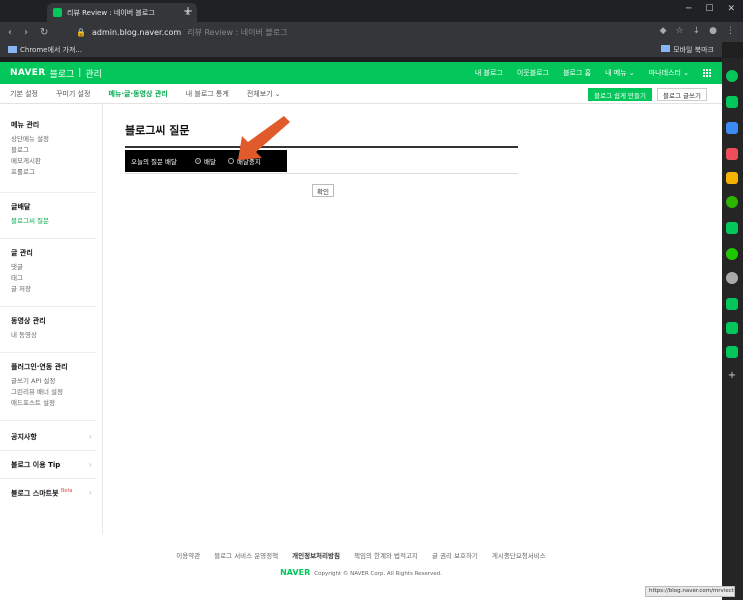  What do you see at coordinates (61, 73) in the screenshot?
I see `blog-logo: 블로그` at bounding box center [61, 73].